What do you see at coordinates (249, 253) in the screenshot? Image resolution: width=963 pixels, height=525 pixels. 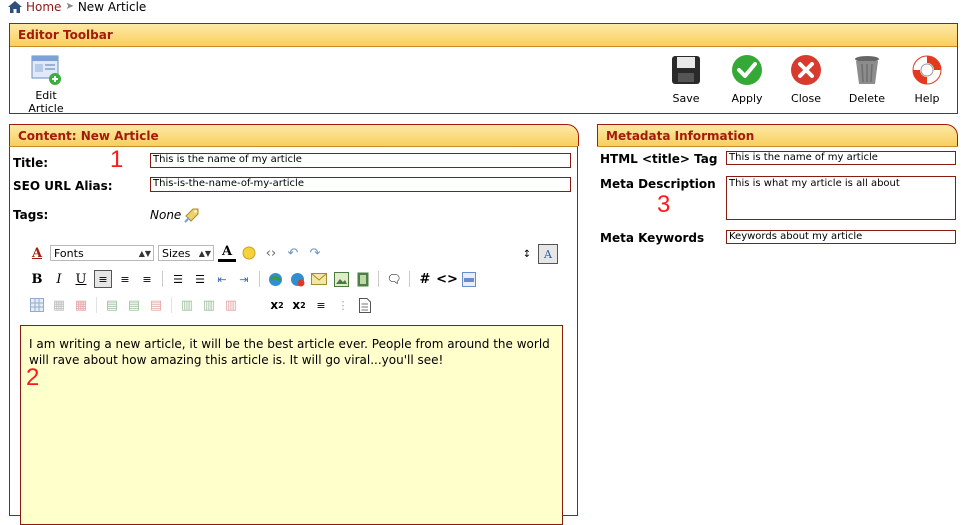 I see `smiley-icon` at bounding box center [249, 253].